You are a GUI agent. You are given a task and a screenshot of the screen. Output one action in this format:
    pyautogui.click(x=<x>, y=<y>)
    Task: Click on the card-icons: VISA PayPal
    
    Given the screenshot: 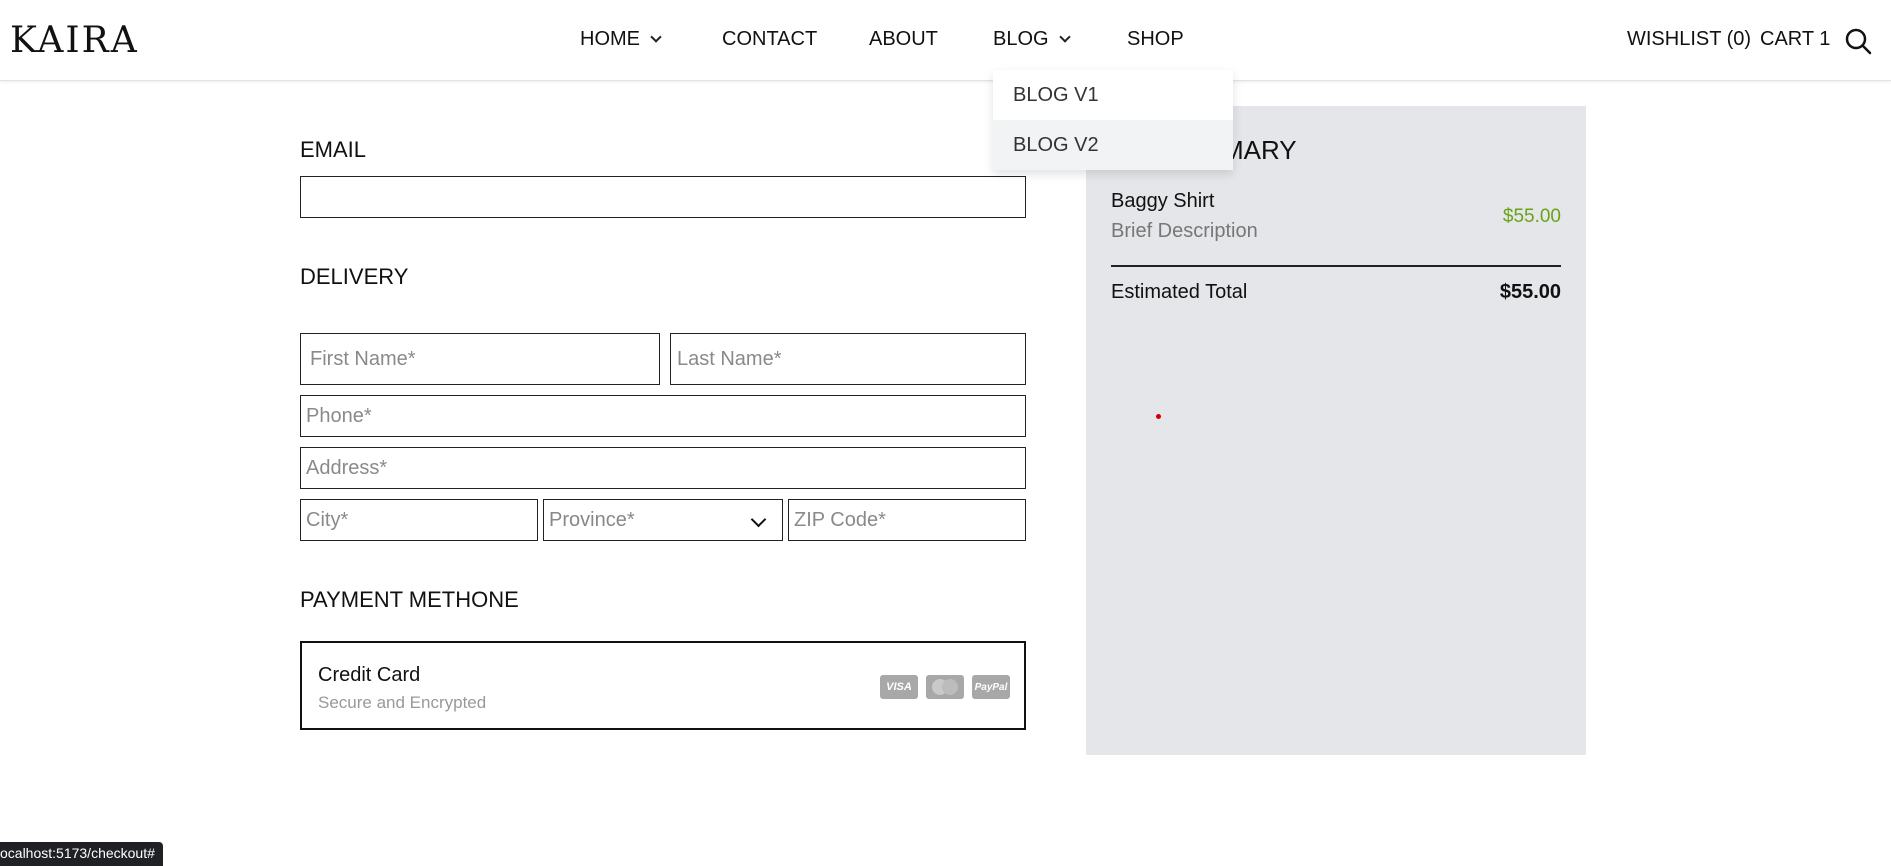 What is the action you would take?
    pyautogui.click(x=945, y=687)
    